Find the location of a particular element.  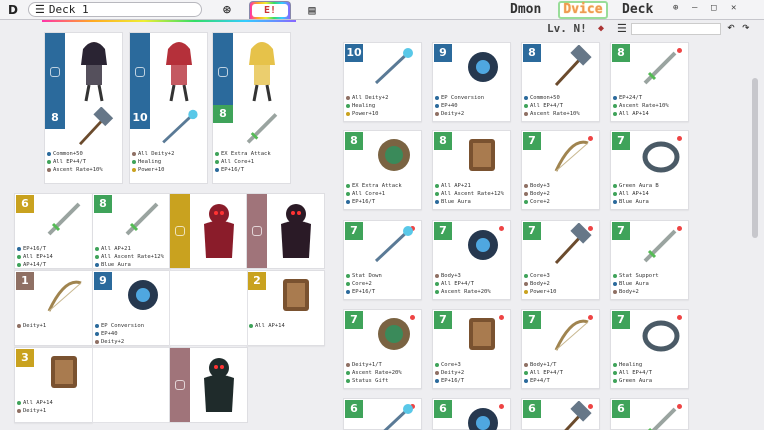

inventory-card-stat-line: Stat Down is located at coordinates (364, 276).